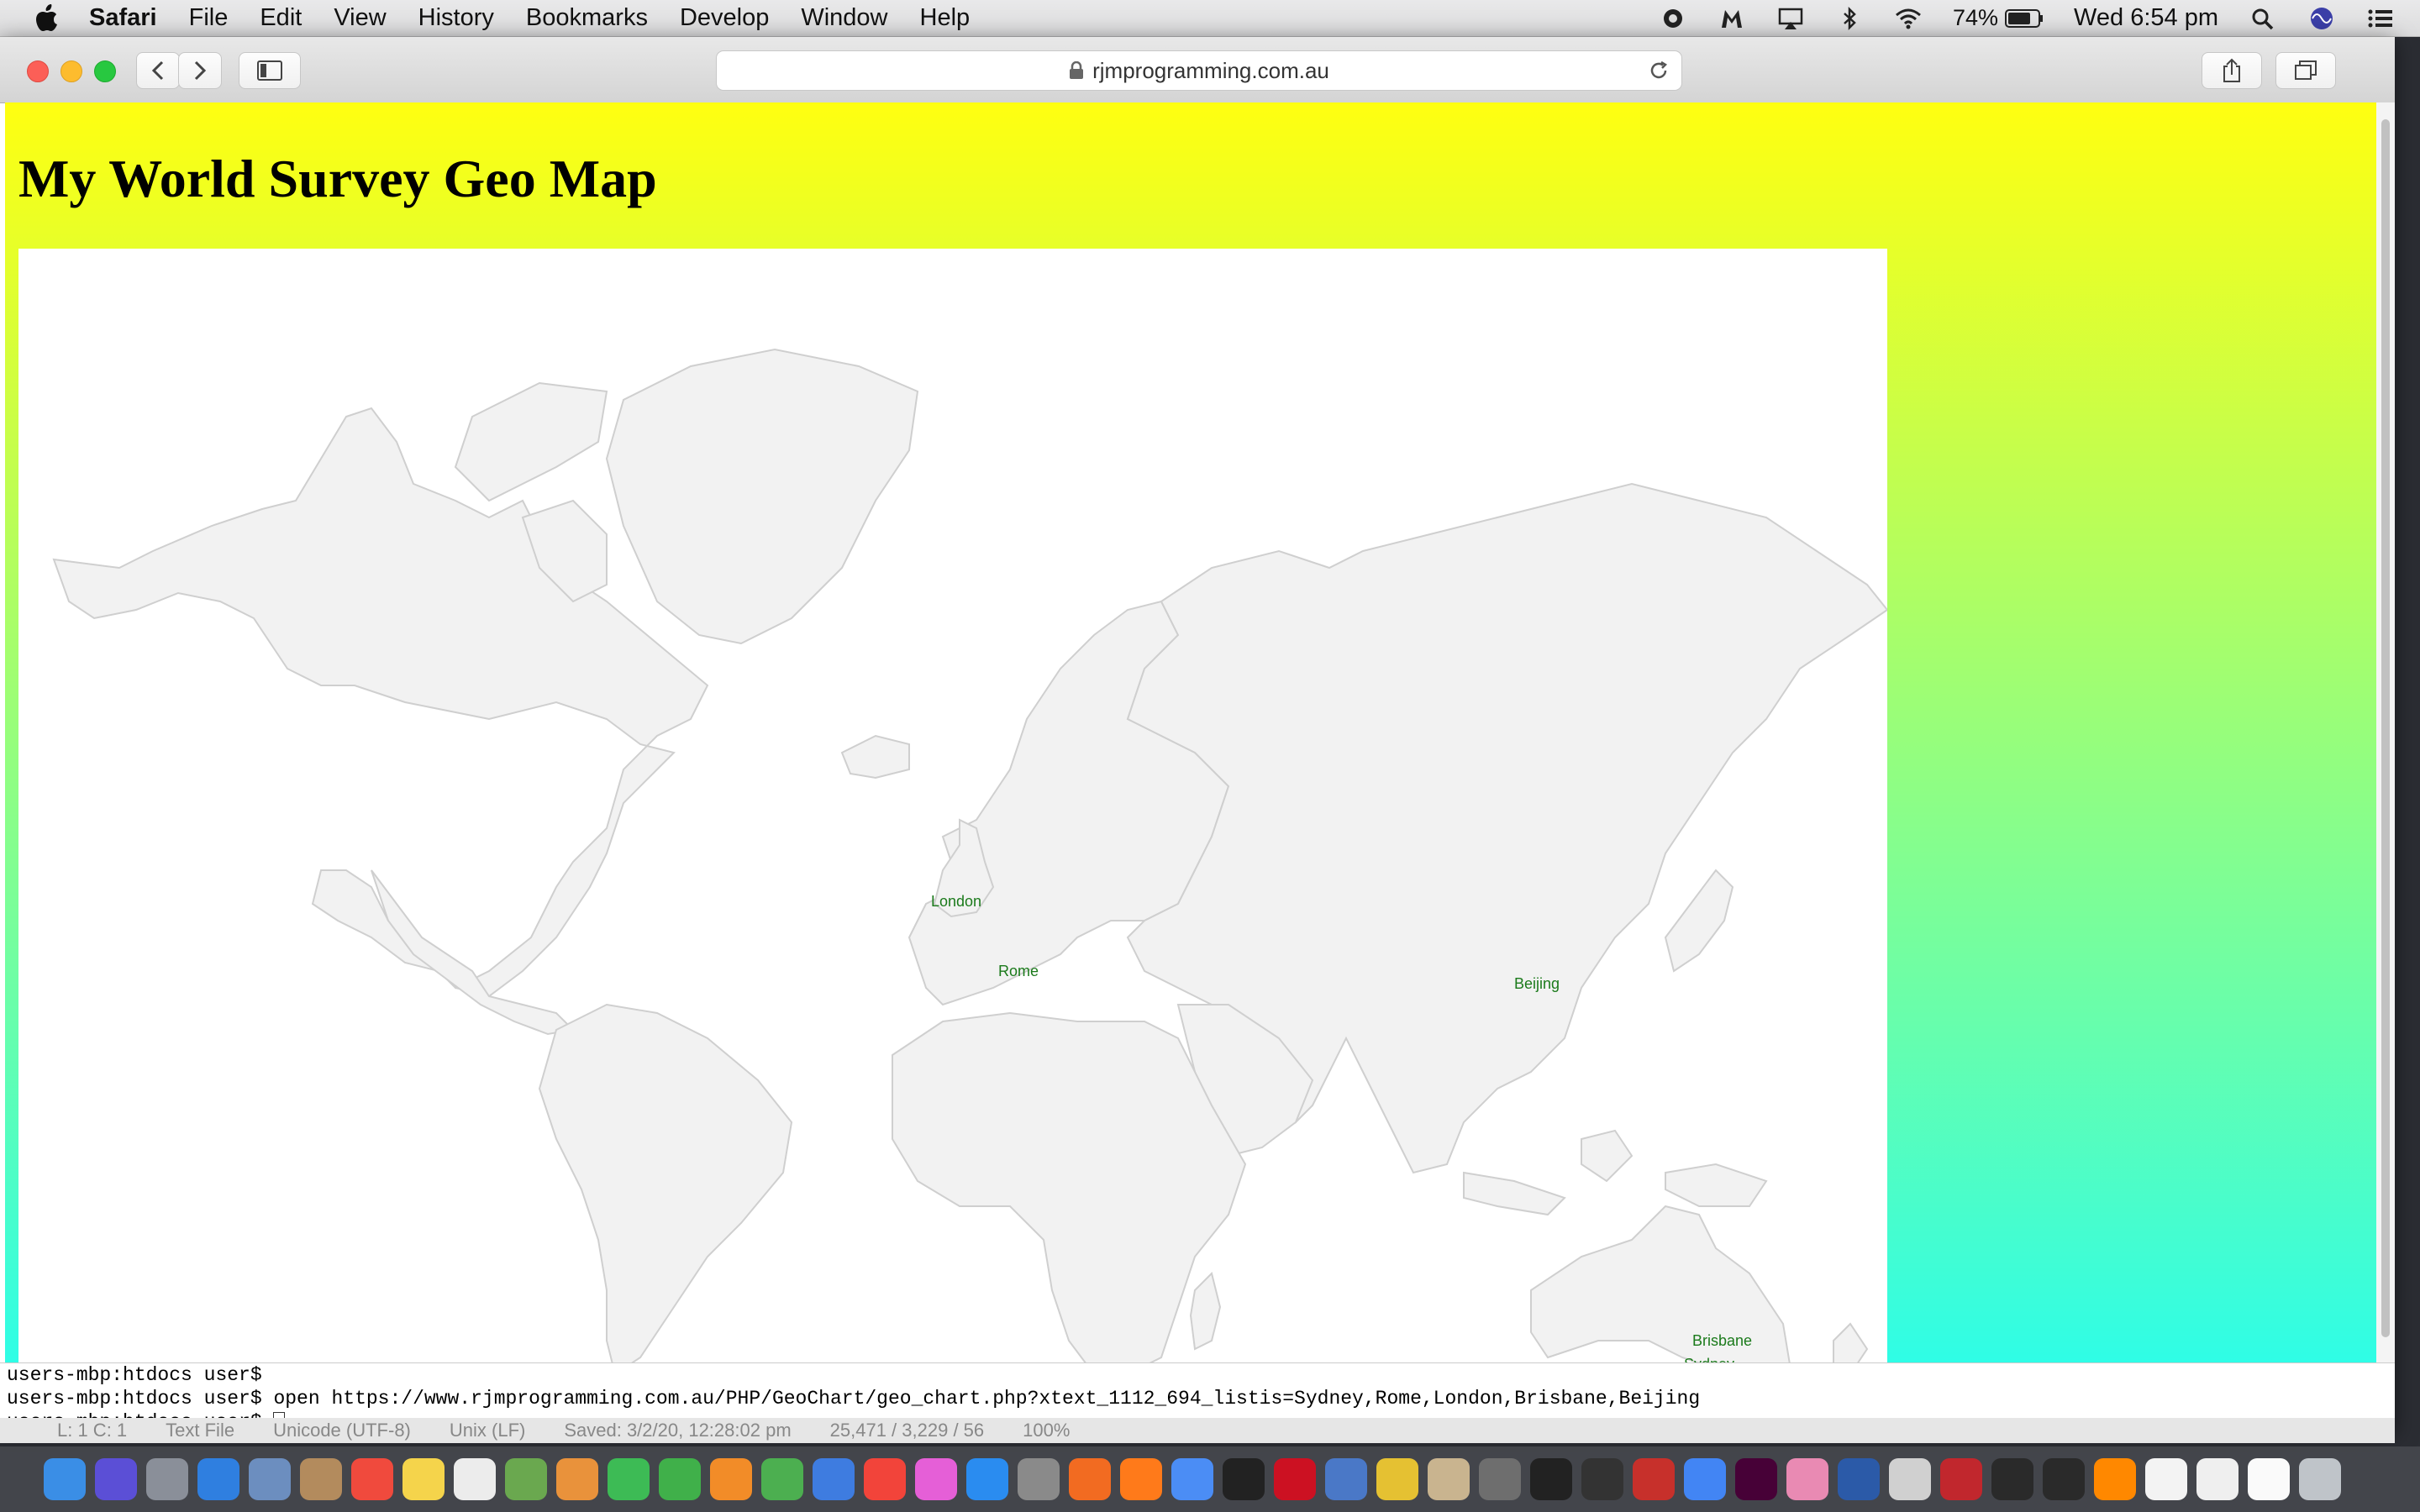 The image size is (2420, 1512). Describe the element at coordinates (1722, 1340) in the screenshot. I see `marker-brisbane-label: Brisbane` at that location.